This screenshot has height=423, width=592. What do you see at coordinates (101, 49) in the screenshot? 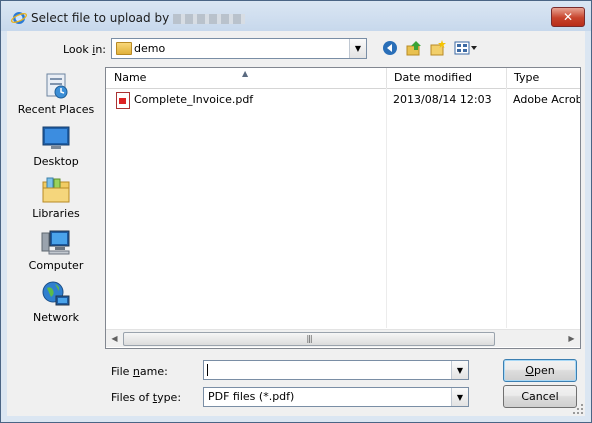
I see `look-in-label-suffix: n:` at bounding box center [101, 49].